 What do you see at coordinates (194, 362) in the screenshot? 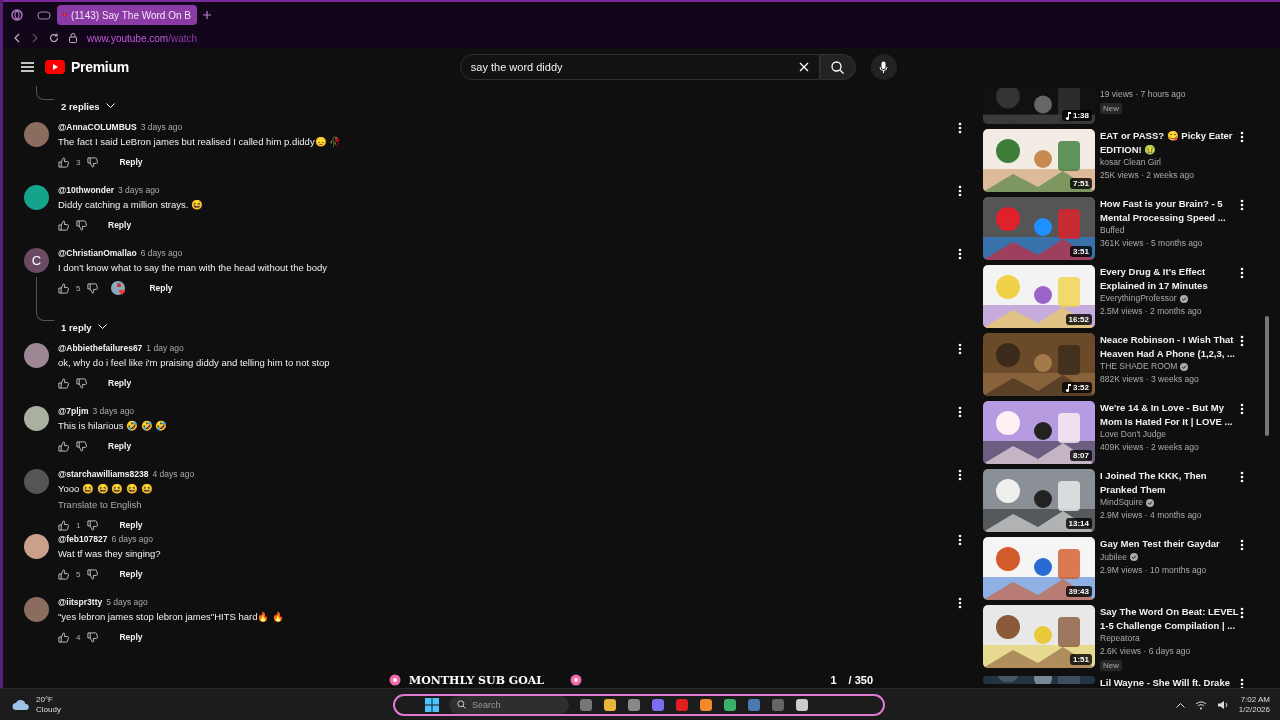
I see `comment-text: ok, why do i feel like i'm praising diddy and telling him to not stop` at bounding box center [194, 362].